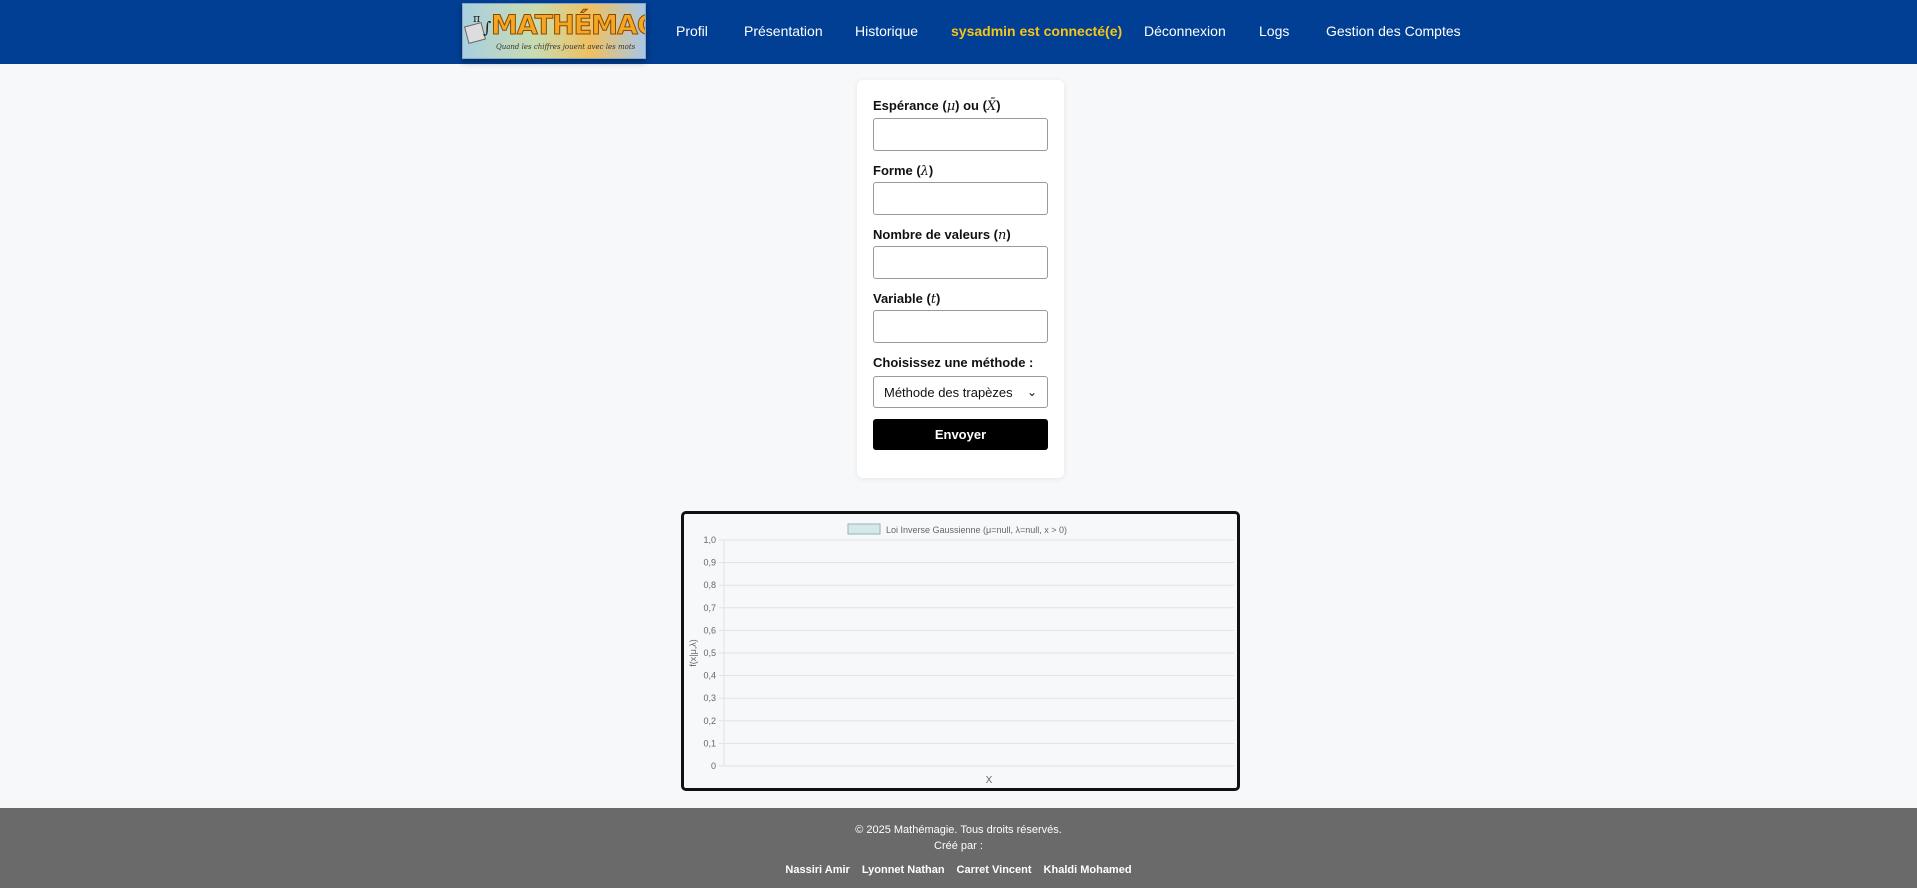  I want to click on y-tick-label: 0,4, so click(709, 676).